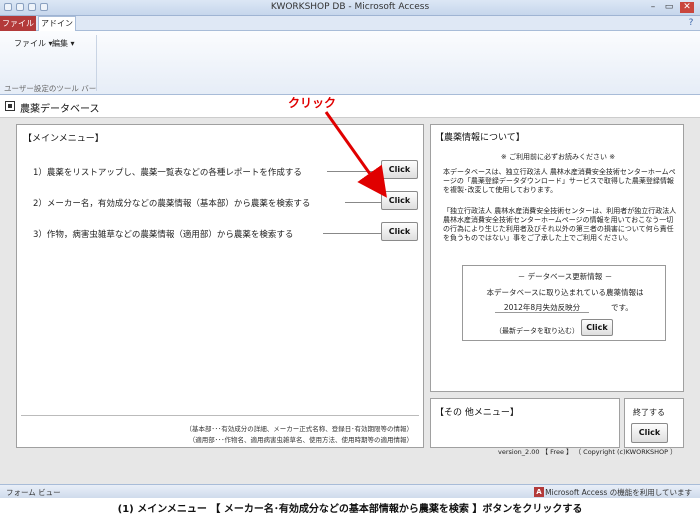  Describe the element at coordinates (355, 154) in the screenshot. I see `annotation-arrow-icon` at that location.